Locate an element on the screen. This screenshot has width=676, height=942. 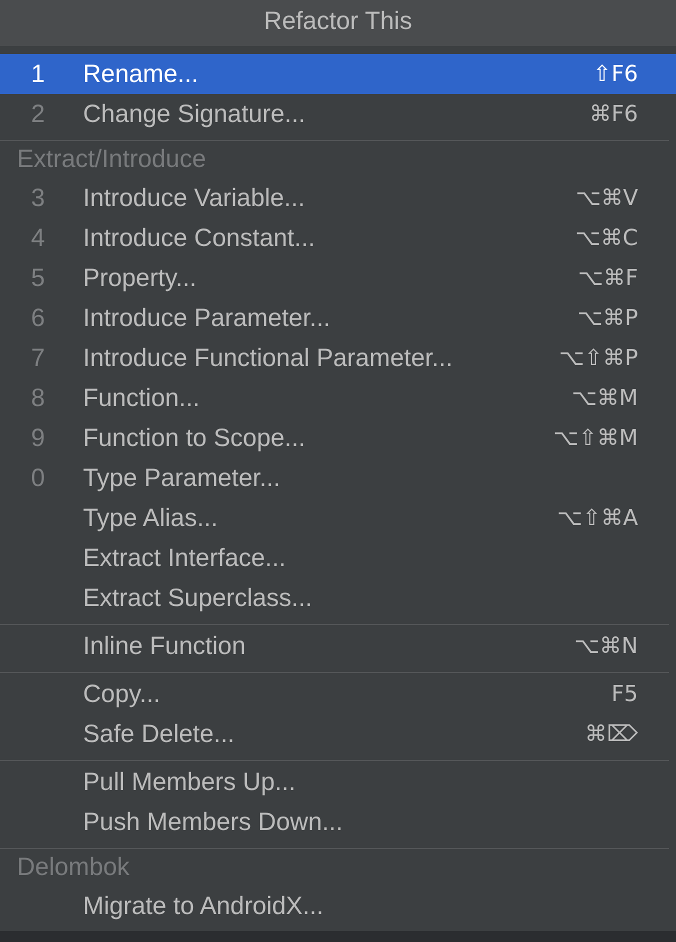
menu-item: 6 Introduce Parameter... ⌥⌘P is located at coordinates (338, 318).